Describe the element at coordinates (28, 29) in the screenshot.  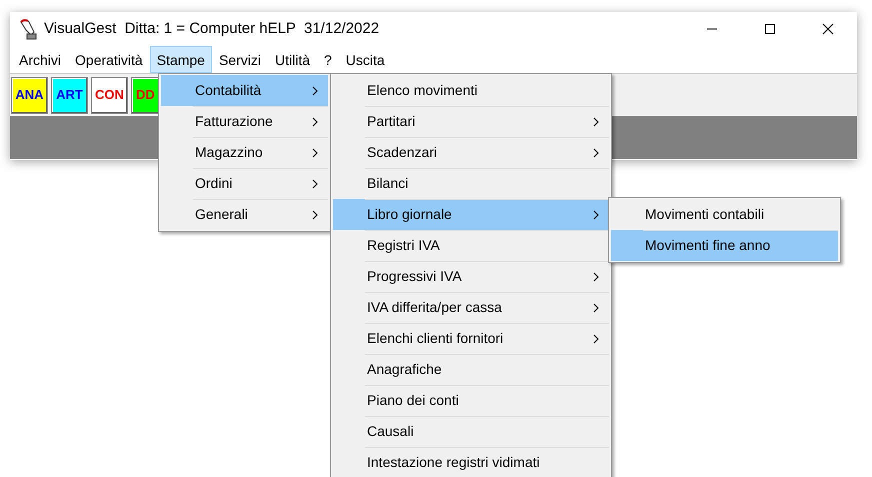
I see `app-icon` at that location.